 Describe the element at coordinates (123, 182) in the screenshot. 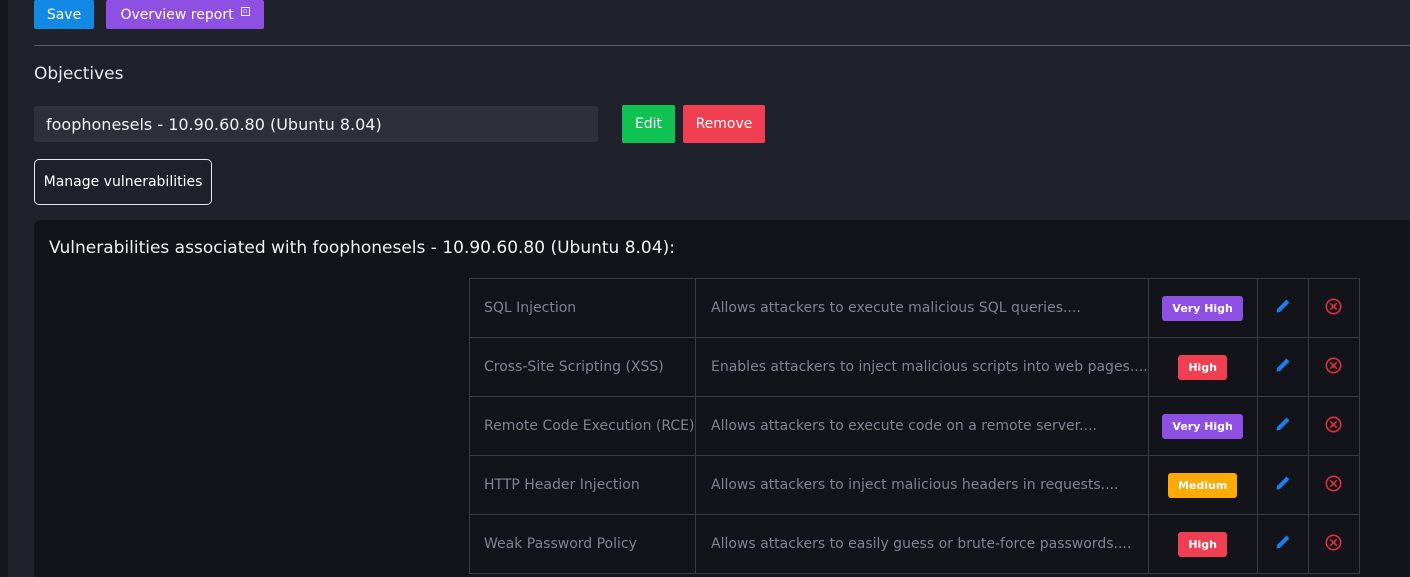

I see `manage-vulnerabilities-button: Manage vulnerabilities` at that location.